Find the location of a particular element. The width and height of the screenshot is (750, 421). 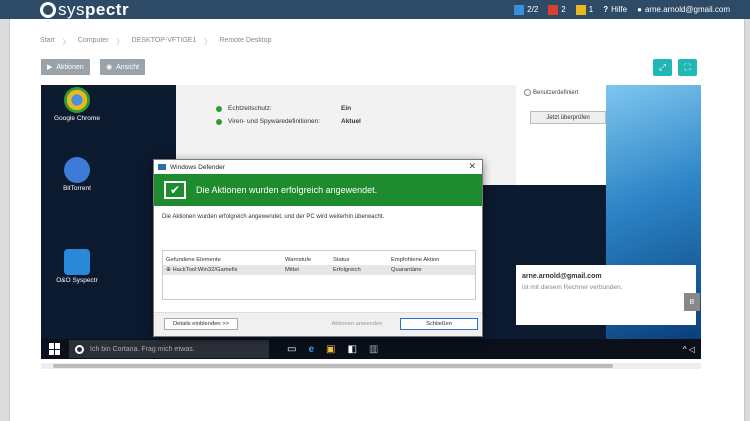

account-text: ist mit diesem Rechner verbunden. is located at coordinates (572, 287).